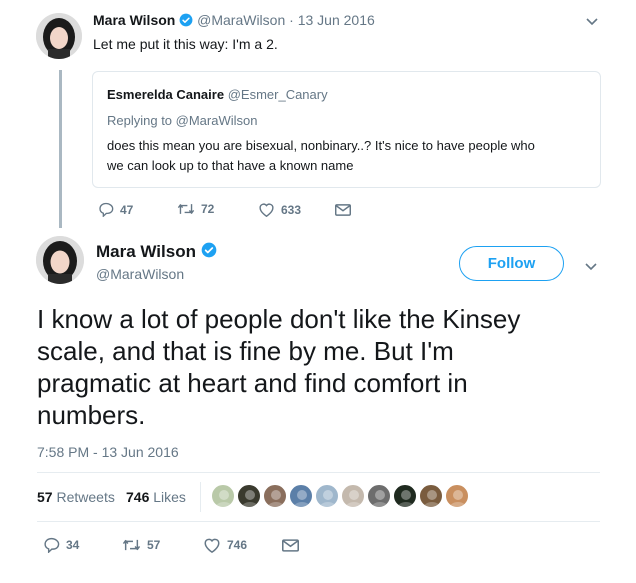 The width and height of the screenshot is (636, 583). What do you see at coordinates (115, 209) in the screenshot?
I see `reply-button: 47` at bounding box center [115, 209].